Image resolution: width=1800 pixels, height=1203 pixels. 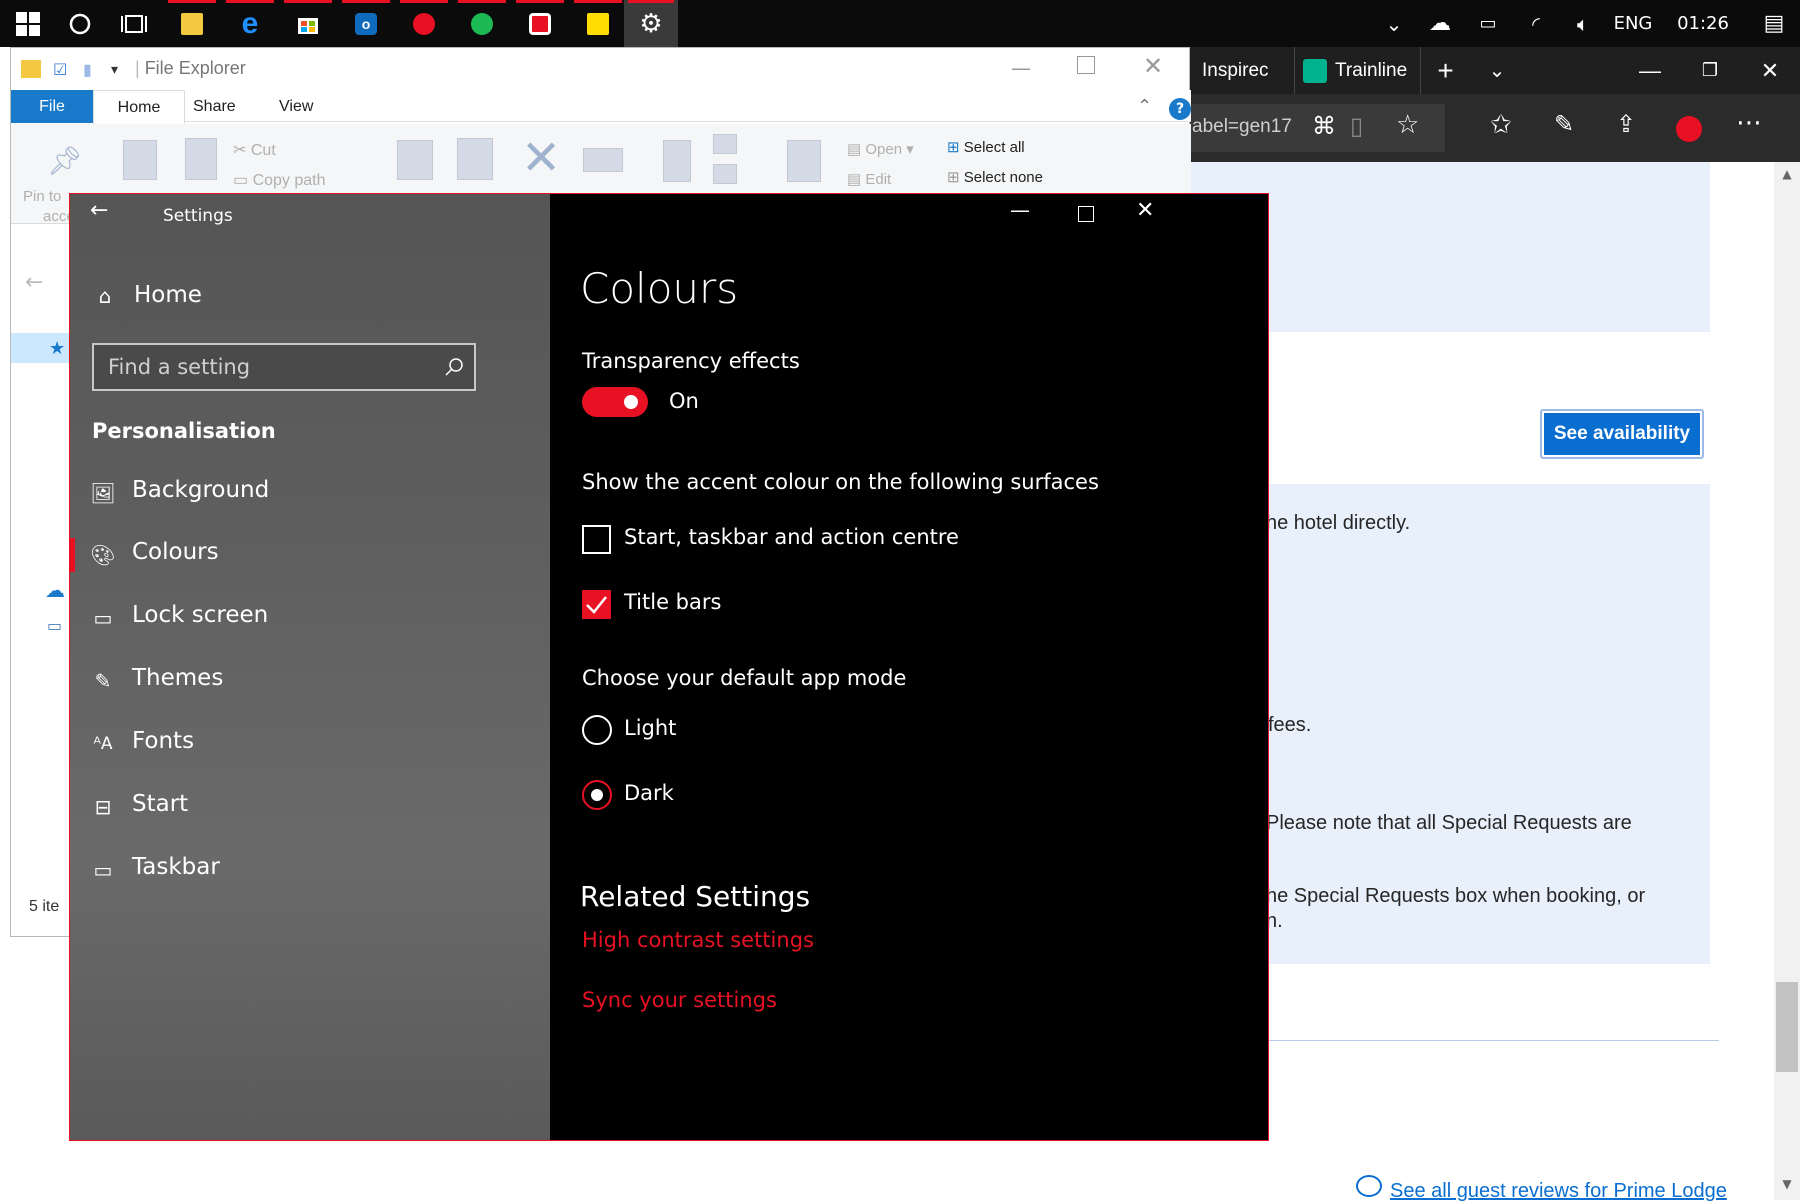 I want to click on checkbox-title-bars, so click(x=596, y=604).